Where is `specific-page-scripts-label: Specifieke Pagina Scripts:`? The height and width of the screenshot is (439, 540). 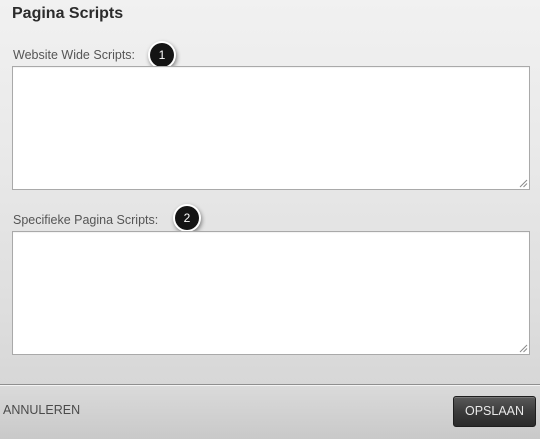 specific-page-scripts-label: Specifieke Pagina Scripts: is located at coordinates (86, 220).